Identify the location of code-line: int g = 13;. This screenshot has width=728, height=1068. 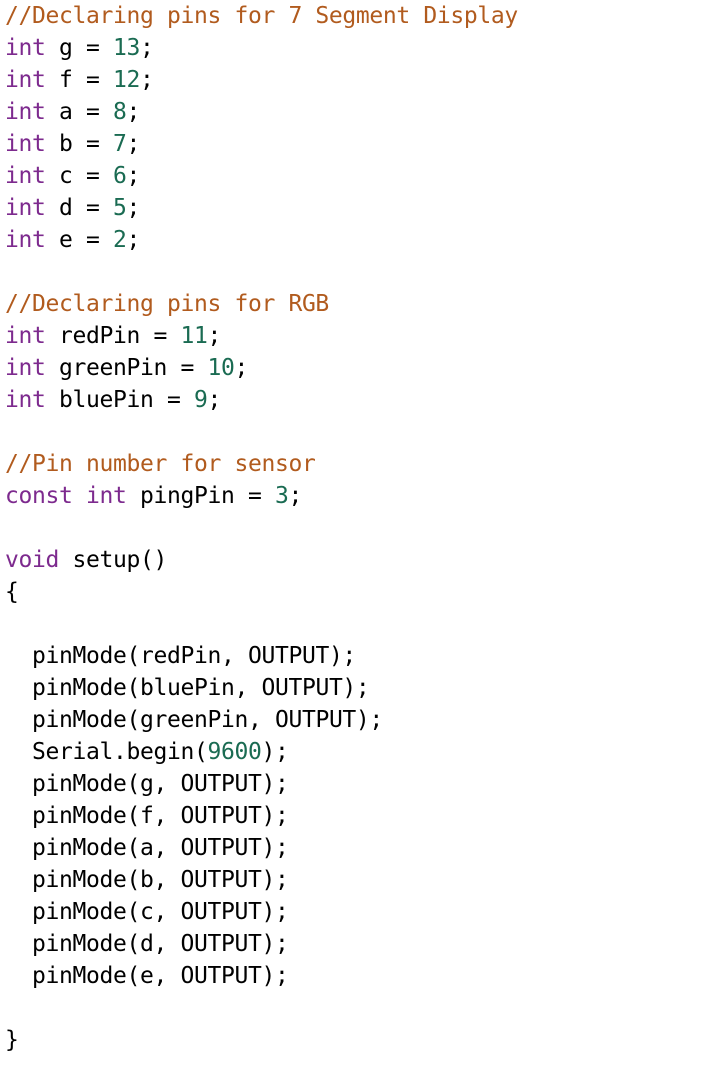
(364, 48).